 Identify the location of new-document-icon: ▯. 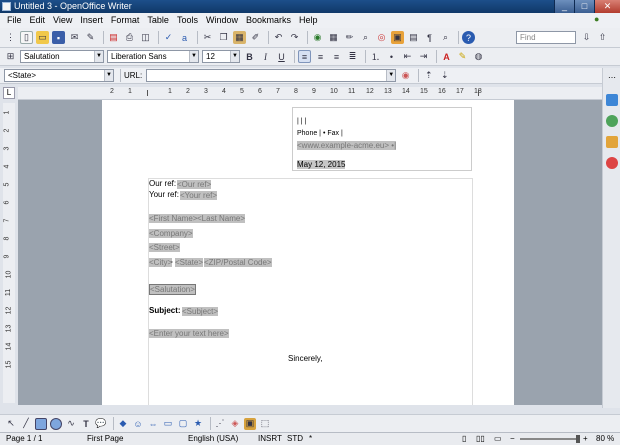
(26, 37).